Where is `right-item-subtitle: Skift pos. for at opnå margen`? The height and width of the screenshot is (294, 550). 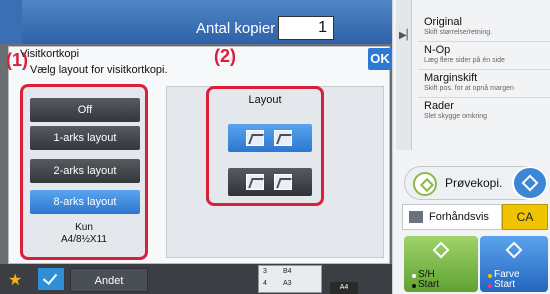
right-item-subtitle: Skift pos. for at opnå margen is located at coordinates (469, 88).